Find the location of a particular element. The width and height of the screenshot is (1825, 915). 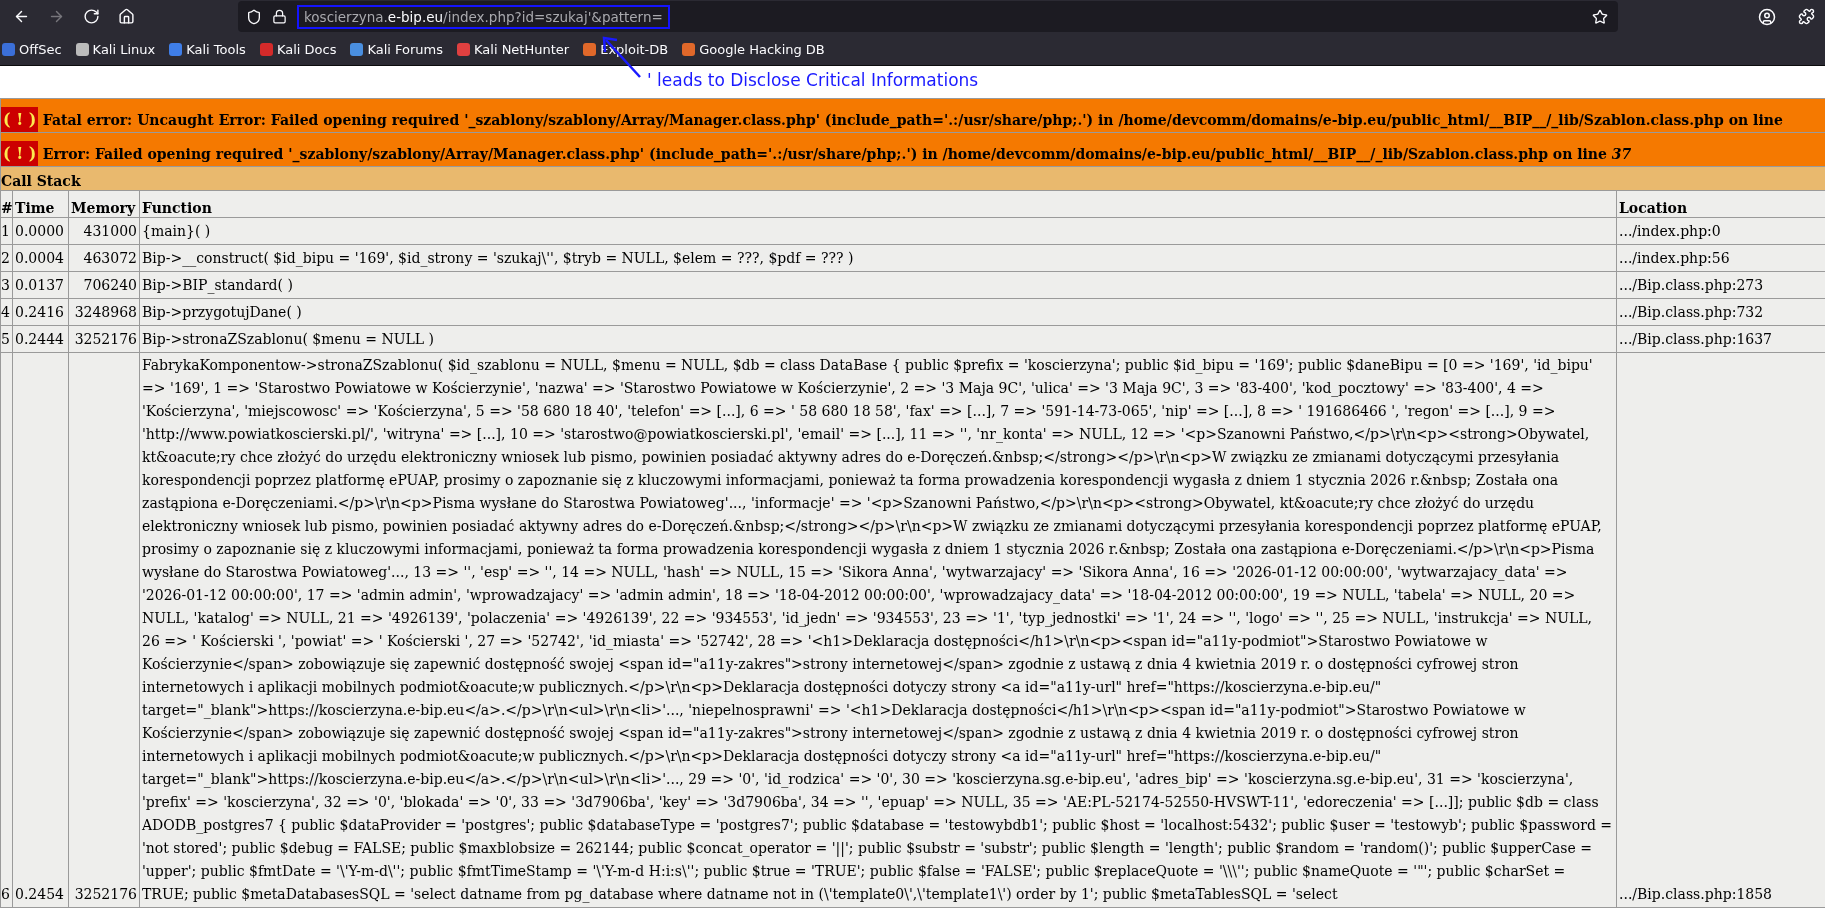

table-cell: {main}( ) is located at coordinates (878, 231).